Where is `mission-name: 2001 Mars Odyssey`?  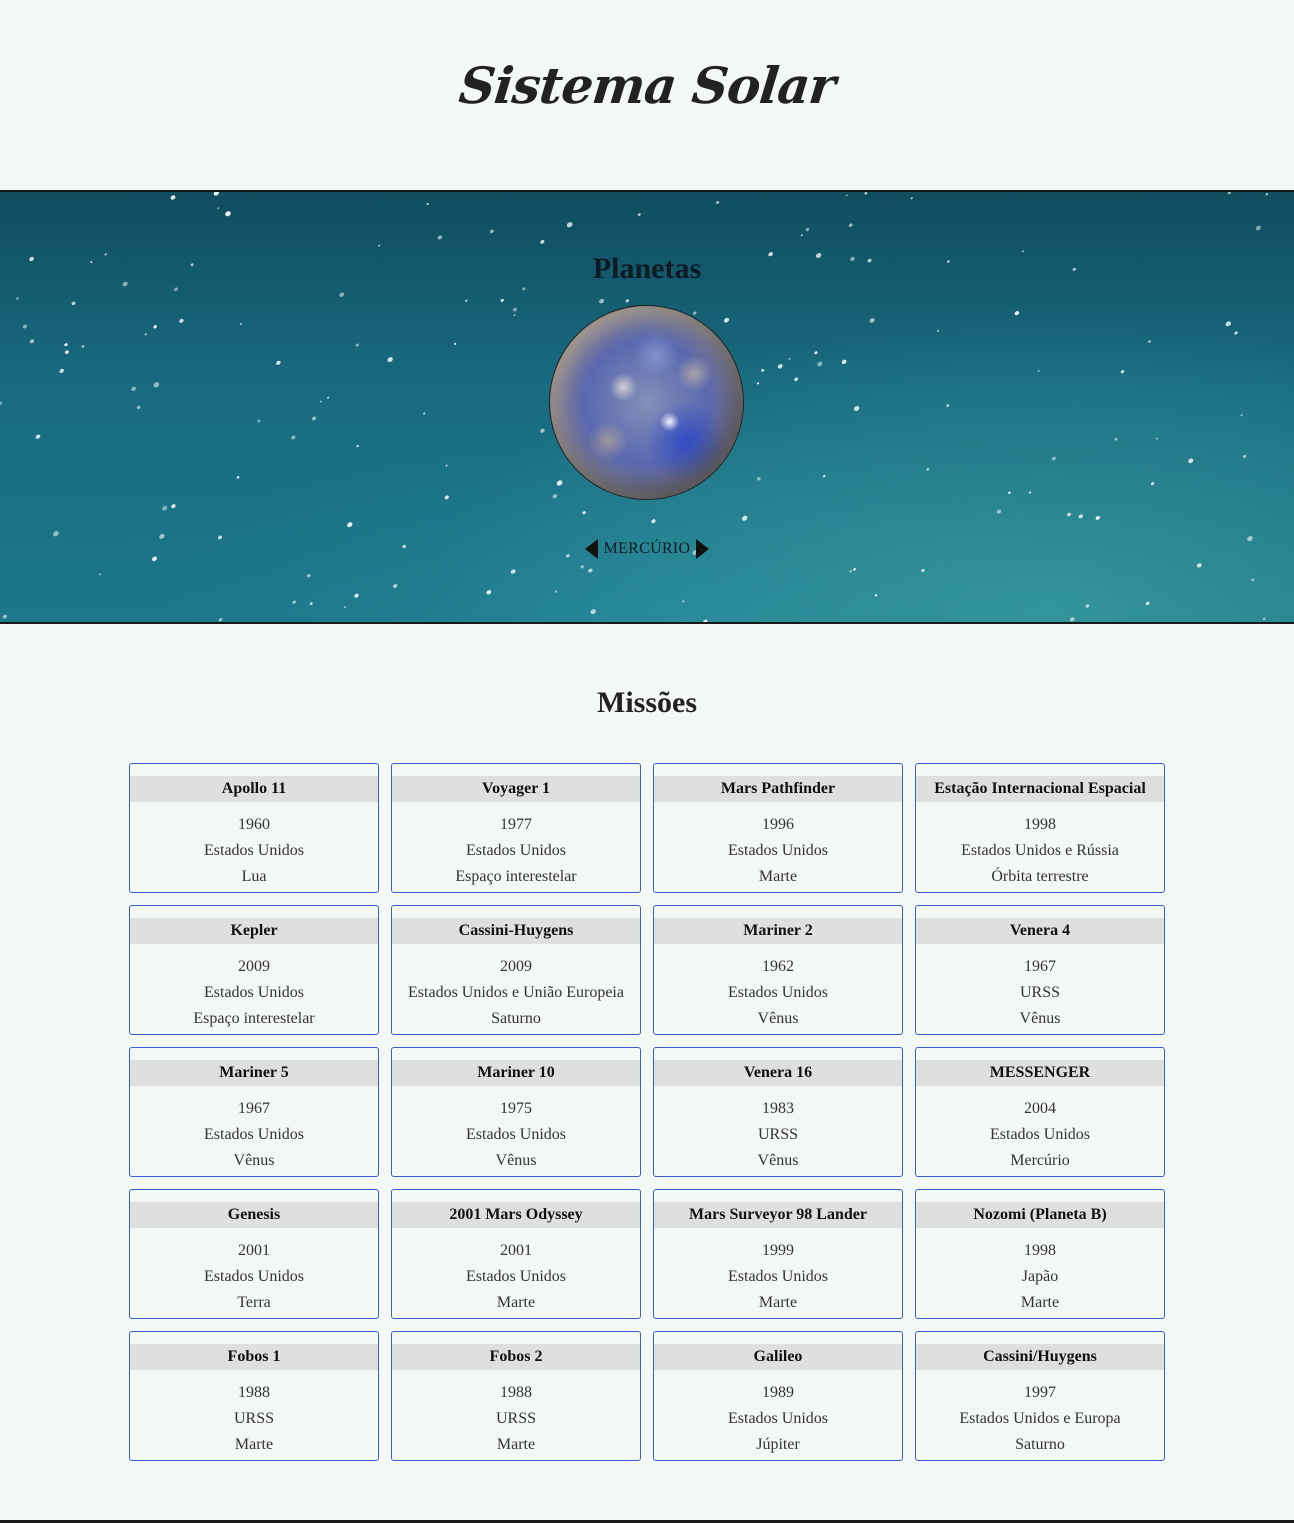
mission-name: 2001 Mars Odyssey is located at coordinates (516, 1215).